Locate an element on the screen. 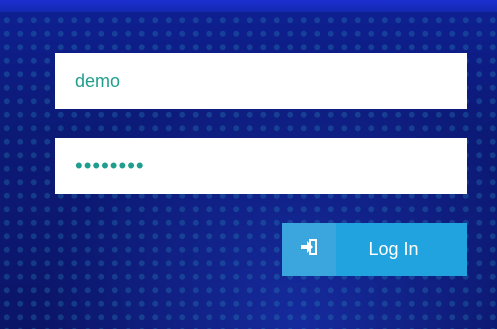  sign-in-icon is located at coordinates (309, 249).